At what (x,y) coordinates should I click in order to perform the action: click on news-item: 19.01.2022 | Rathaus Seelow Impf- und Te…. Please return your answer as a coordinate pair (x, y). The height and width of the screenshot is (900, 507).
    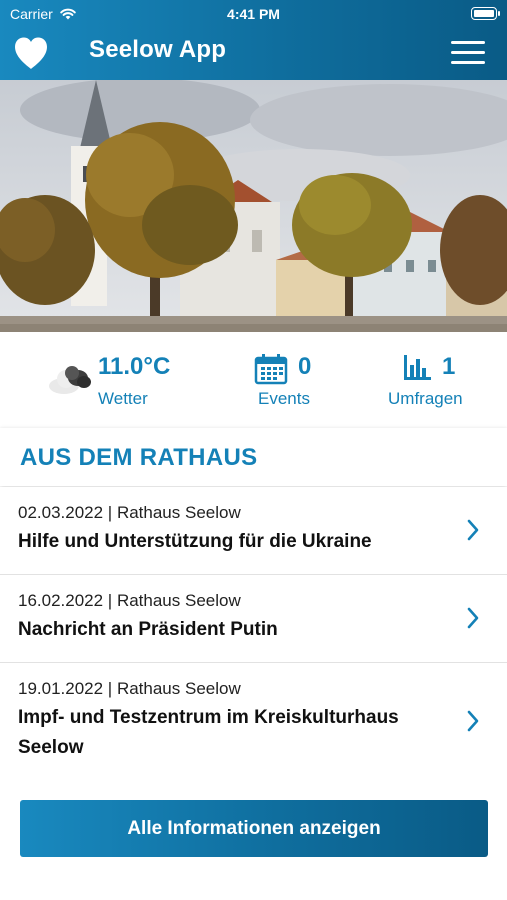
    Looking at the image, I should click on (253, 719).